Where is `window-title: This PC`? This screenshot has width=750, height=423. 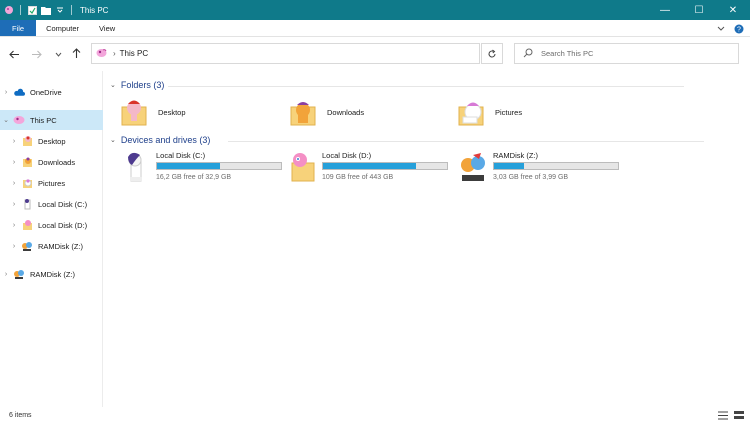
window-title: This PC is located at coordinates (94, 10).